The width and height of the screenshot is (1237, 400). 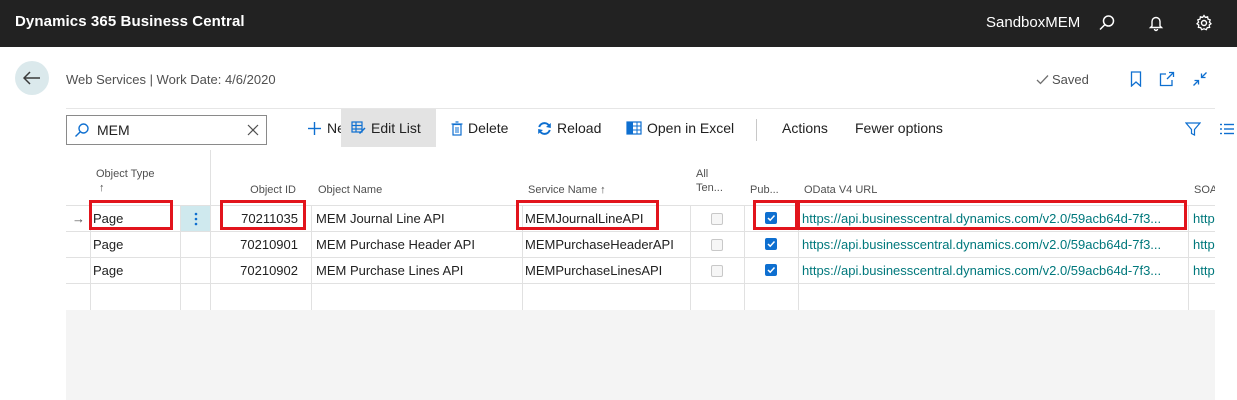 I want to click on arrow-left-icon, so click(x=31, y=78).